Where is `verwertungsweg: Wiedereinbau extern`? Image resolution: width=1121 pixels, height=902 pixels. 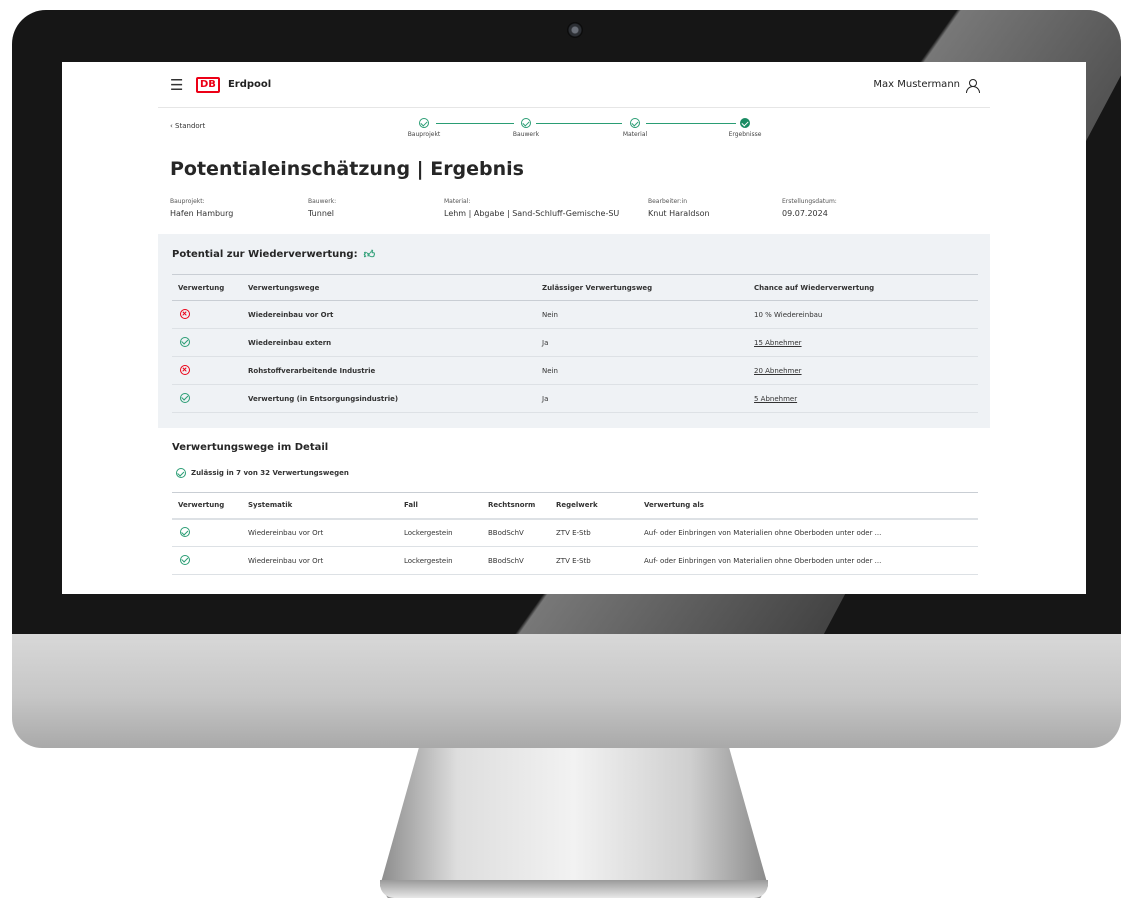
verwertungsweg: Wiedereinbau extern is located at coordinates (389, 342).